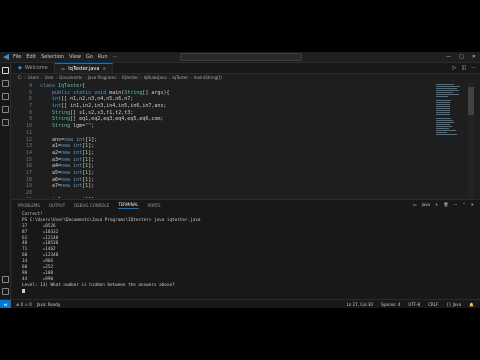 This screenshot has width=480, height=360. I want to click on tab-label: IqTester.java, so click(84, 68).